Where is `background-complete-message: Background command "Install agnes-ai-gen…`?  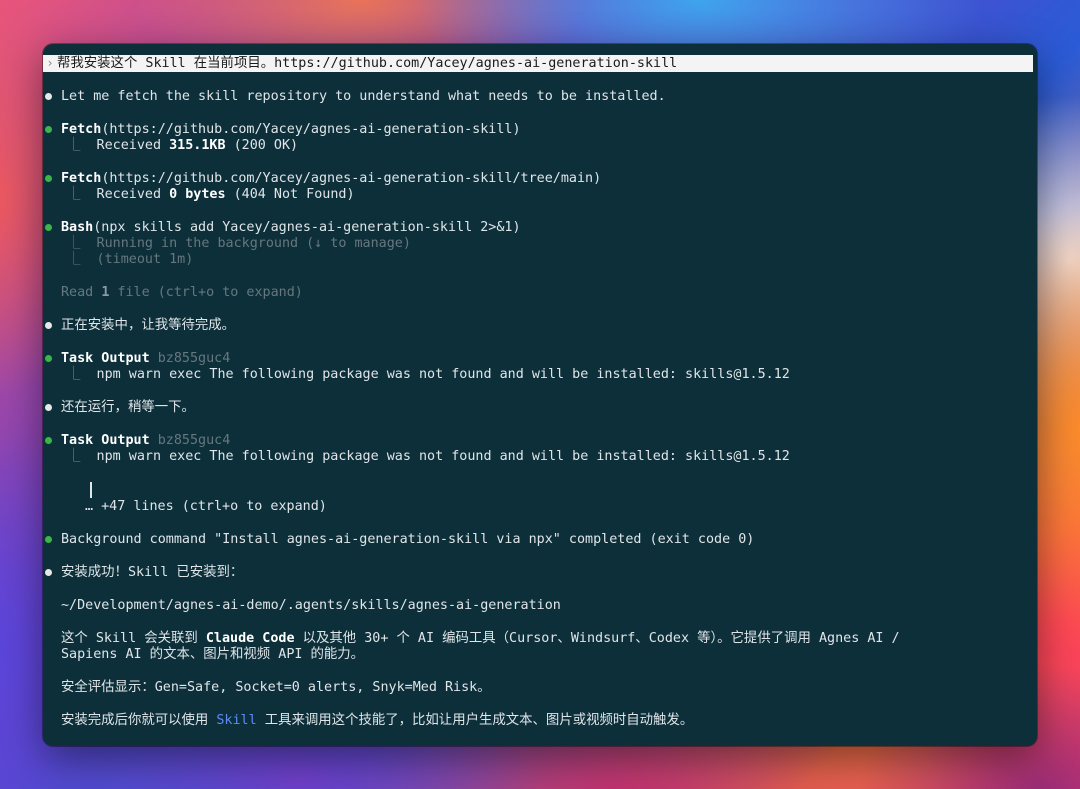
background-complete-message: Background command "Install agnes-ai-gen… is located at coordinates (408, 539).